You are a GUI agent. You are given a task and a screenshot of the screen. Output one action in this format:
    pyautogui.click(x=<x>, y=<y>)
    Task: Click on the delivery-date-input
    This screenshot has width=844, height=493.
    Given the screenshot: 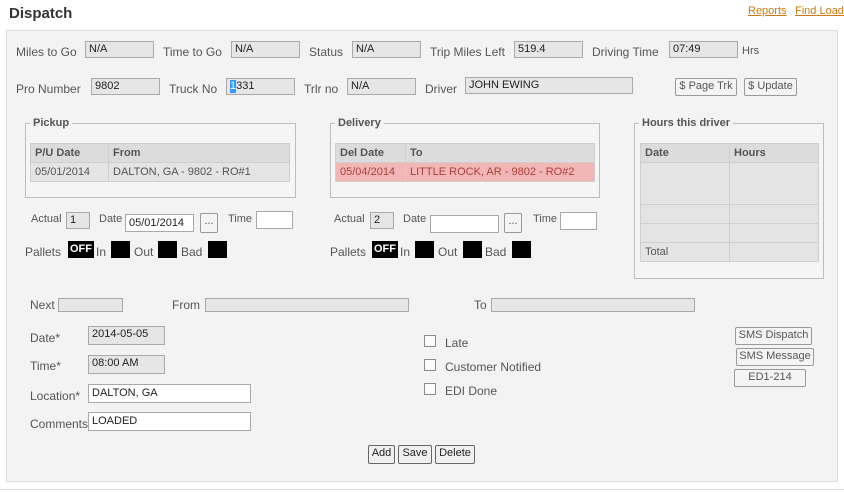 What is the action you would take?
    pyautogui.click(x=464, y=224)
    